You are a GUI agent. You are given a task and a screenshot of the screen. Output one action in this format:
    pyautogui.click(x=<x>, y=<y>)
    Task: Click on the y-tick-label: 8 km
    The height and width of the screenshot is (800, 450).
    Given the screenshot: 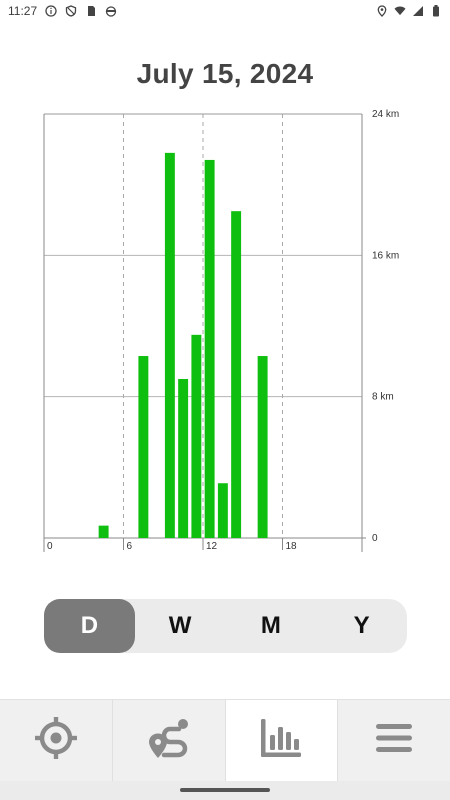 What is the action you would take?
    pyautogui.click(x=383, y=397)
    